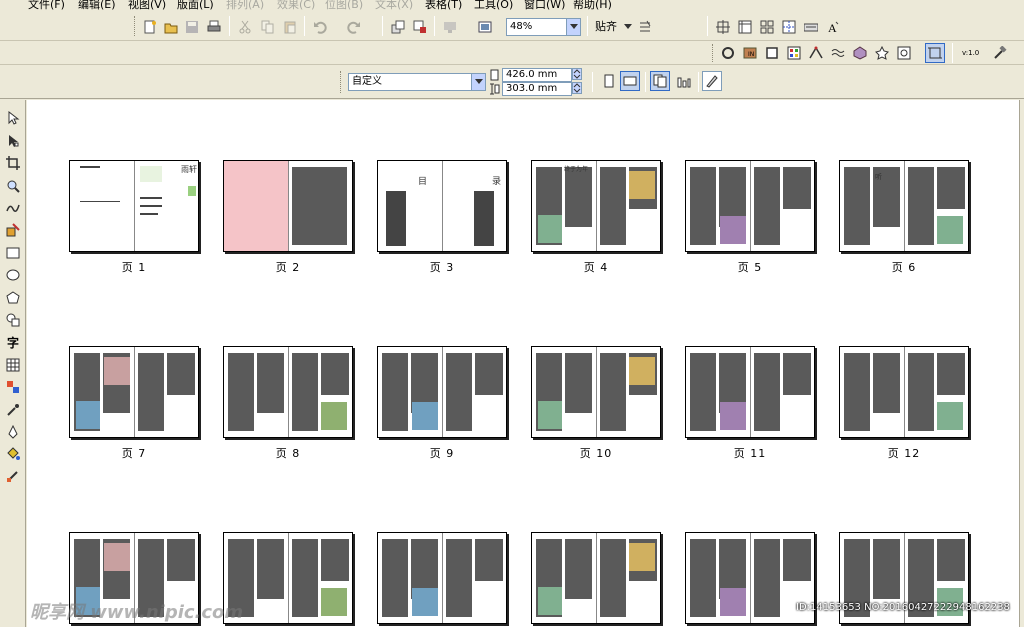  I want to click on menu-item: 视图(V), so click(147, 6).